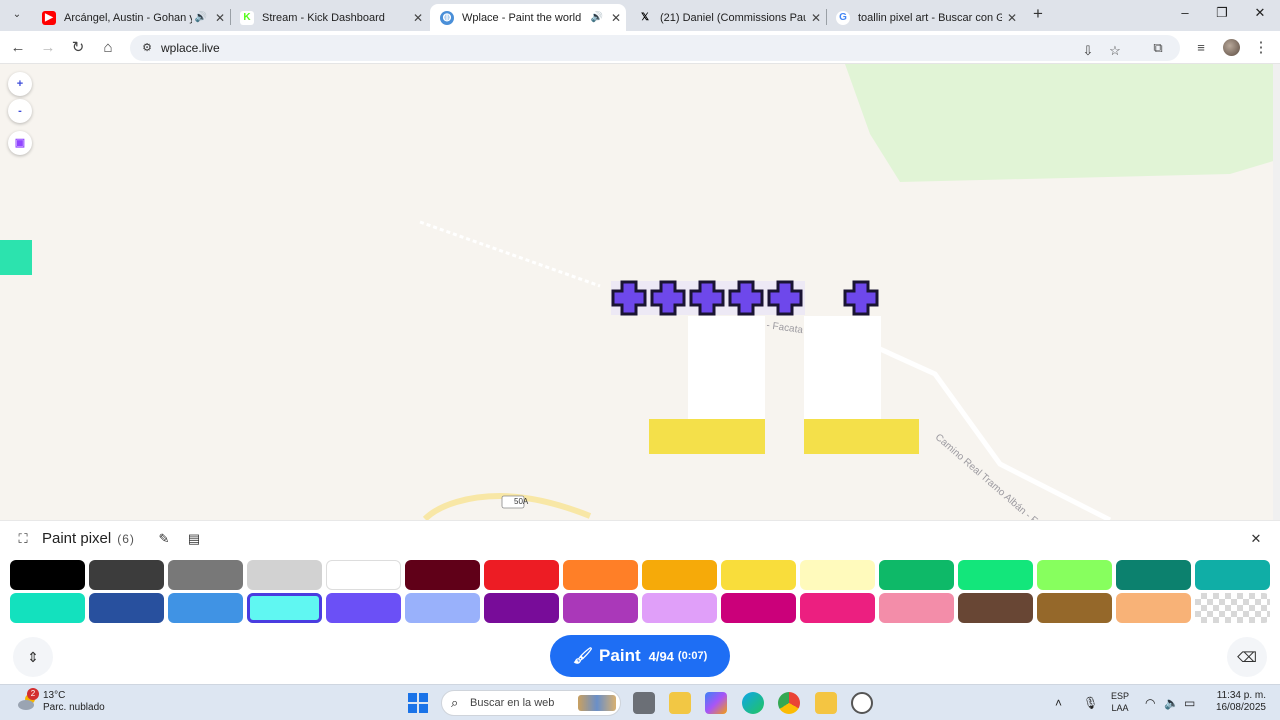  What do you see at coordinates (48, 48) in the screenshot?
I see `forward-icon: →` at bounding box center [48, 48].